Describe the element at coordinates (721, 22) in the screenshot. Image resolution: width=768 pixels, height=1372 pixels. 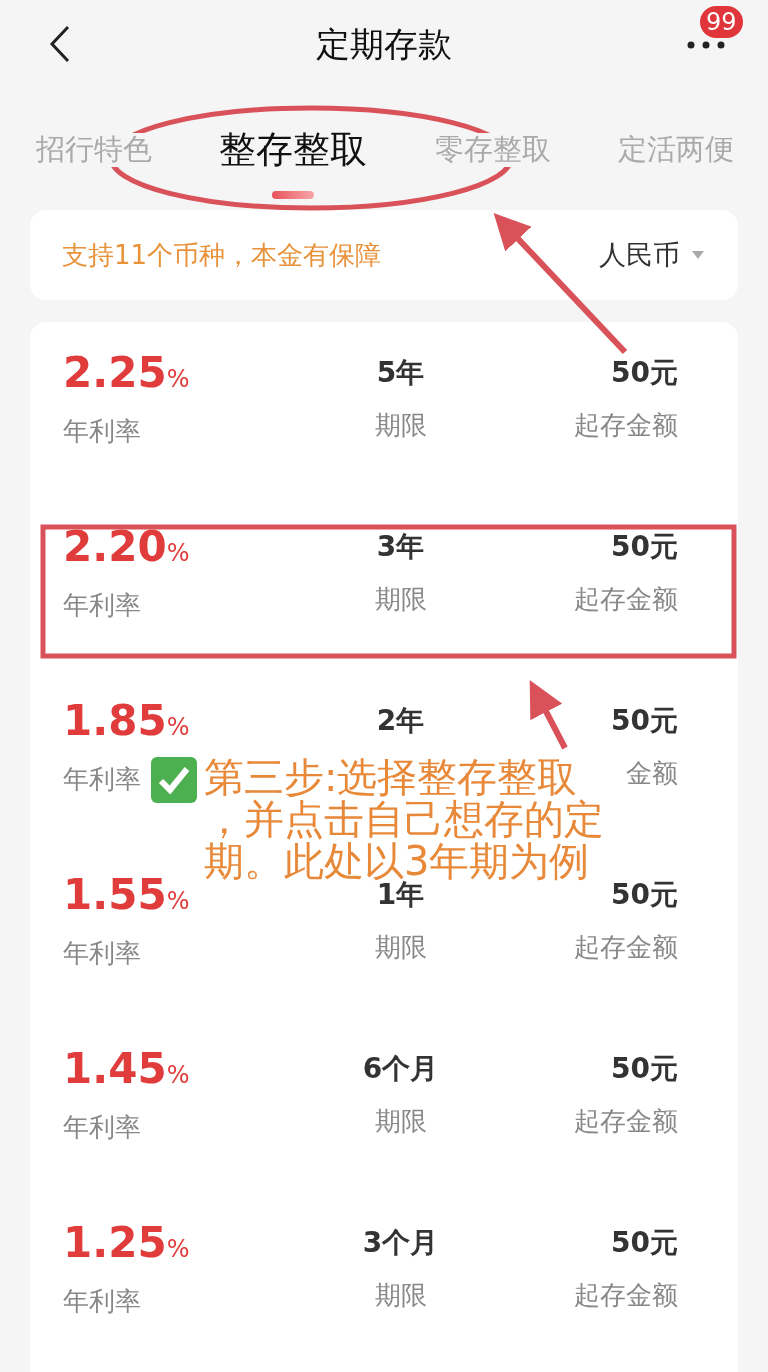
I see `notification-badge: 99` at that location.